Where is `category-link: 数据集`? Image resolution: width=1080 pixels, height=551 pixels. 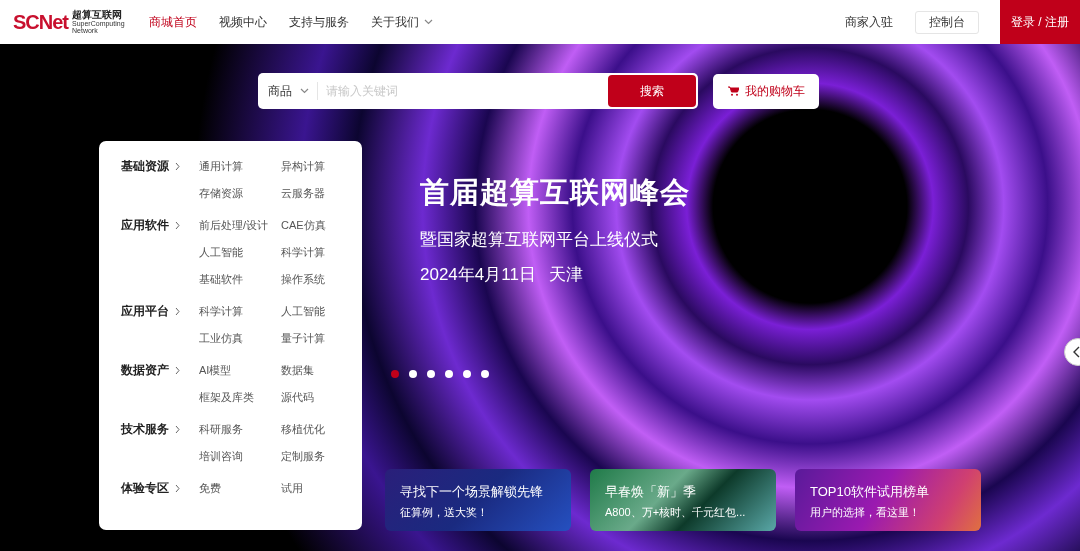
category-link: 数据集 is located at coordinates (321, 370).